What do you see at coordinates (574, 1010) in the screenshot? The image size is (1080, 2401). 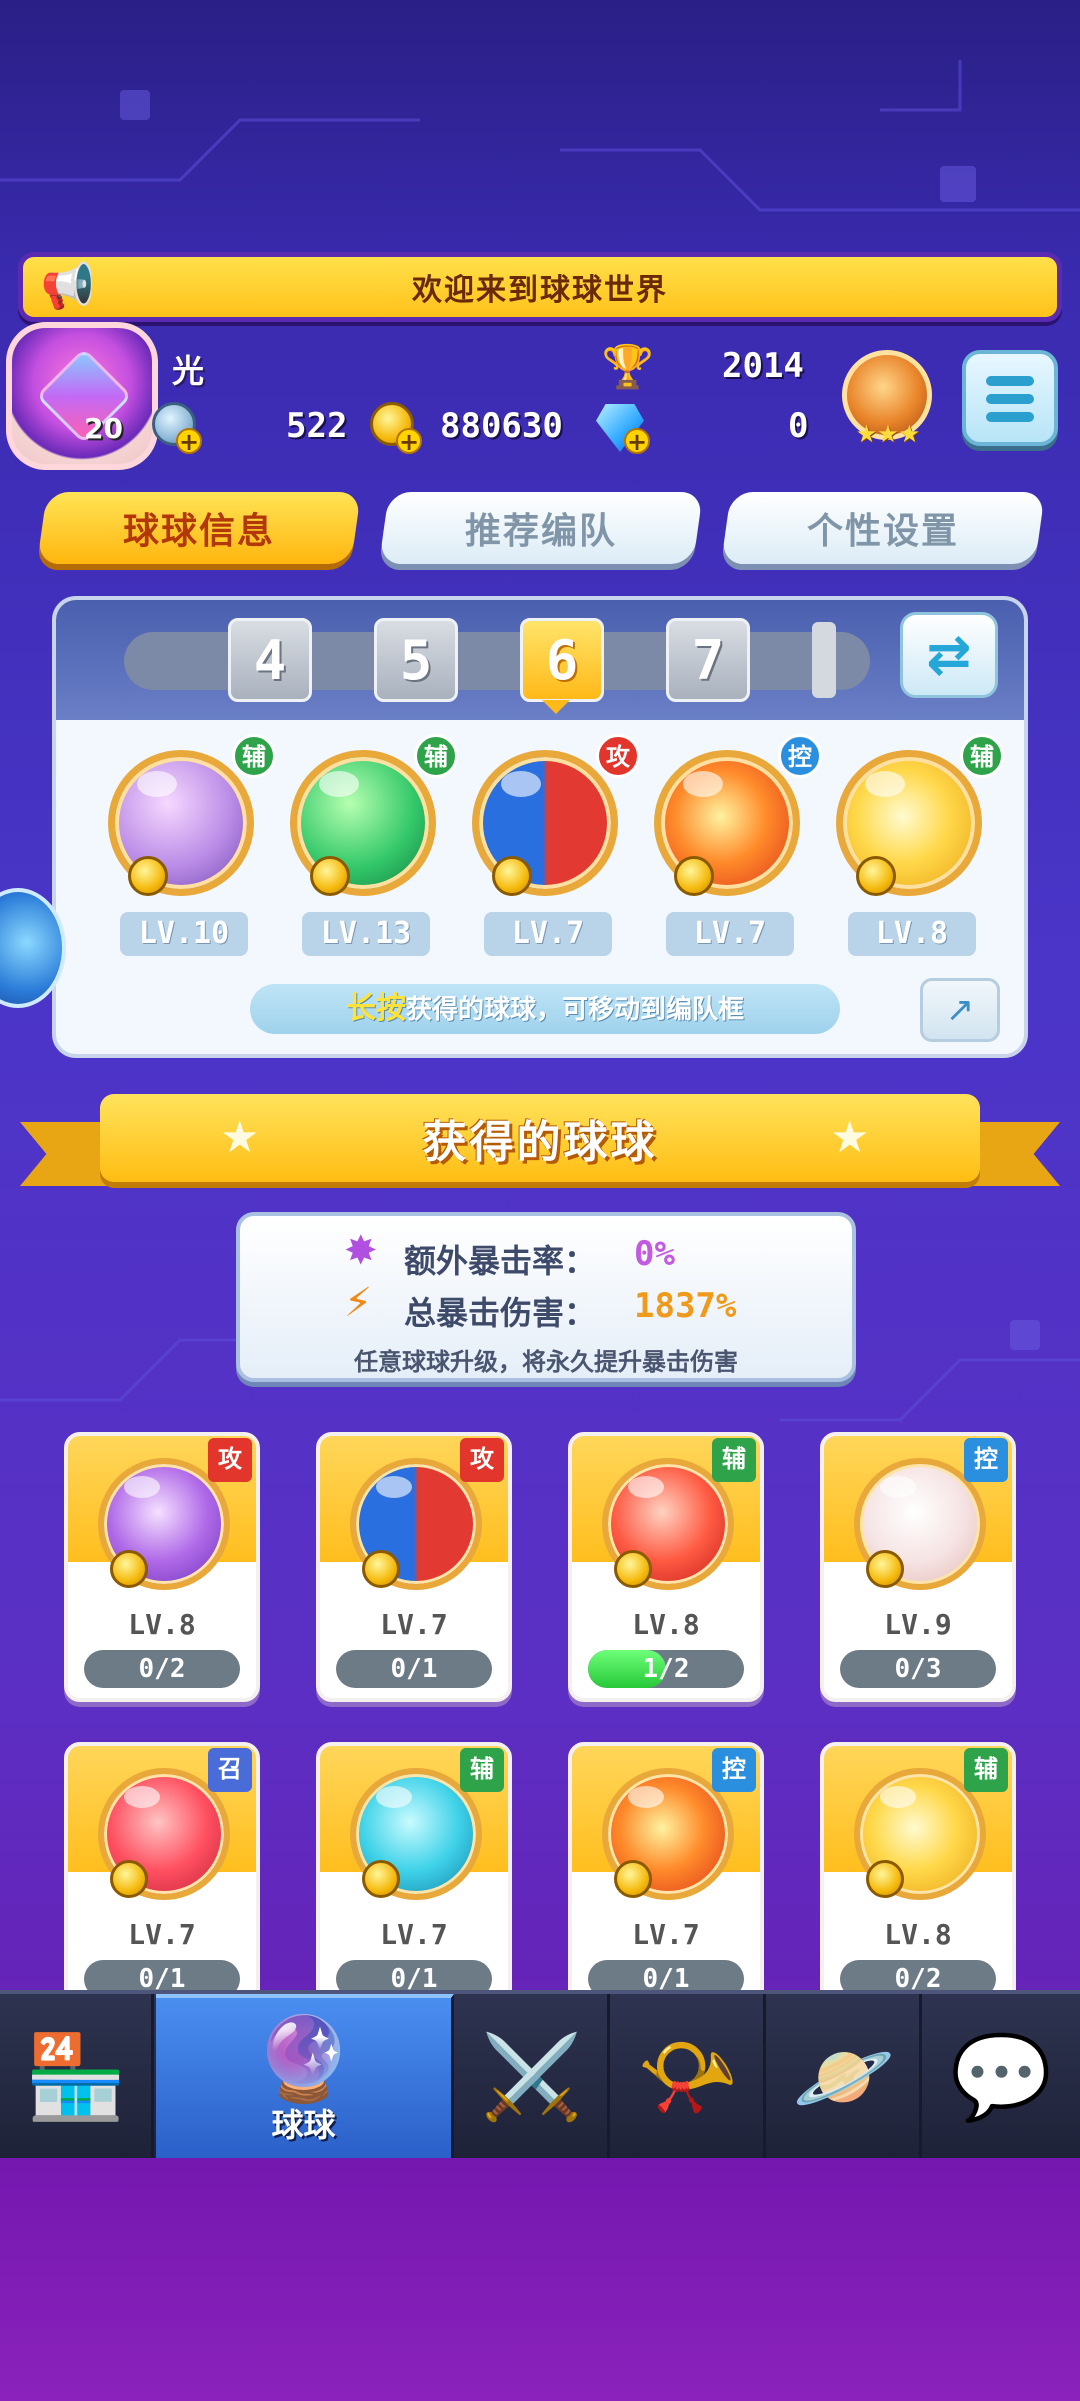 I see `hint-text: 获得的球球，可移动到编队框` at bounding box center [574, 1010].